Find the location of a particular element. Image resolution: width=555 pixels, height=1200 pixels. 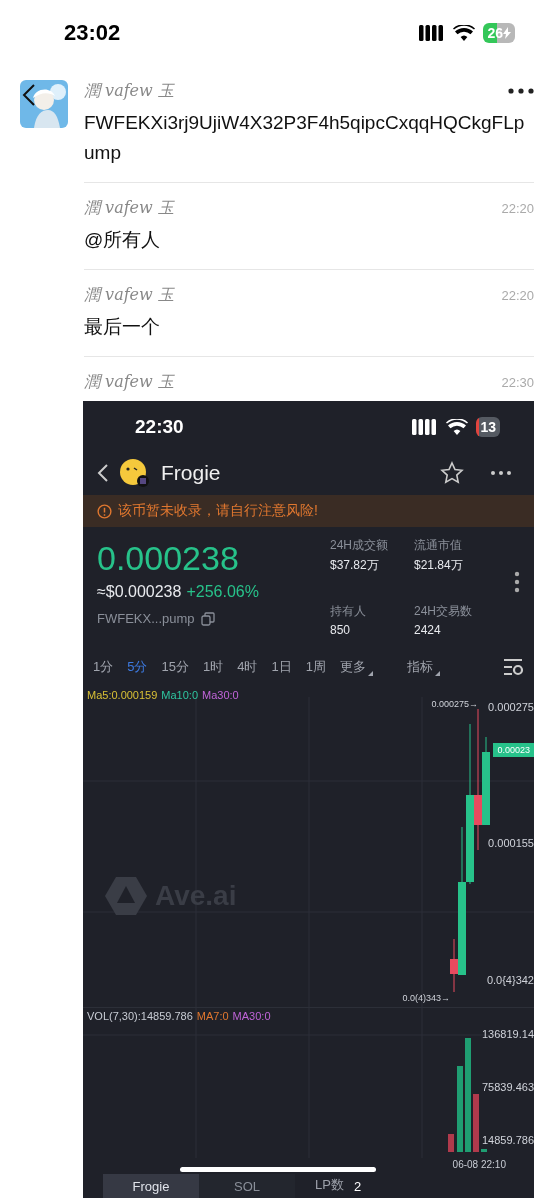

message-text: 最后一个 is located at coordinates (122, 327).